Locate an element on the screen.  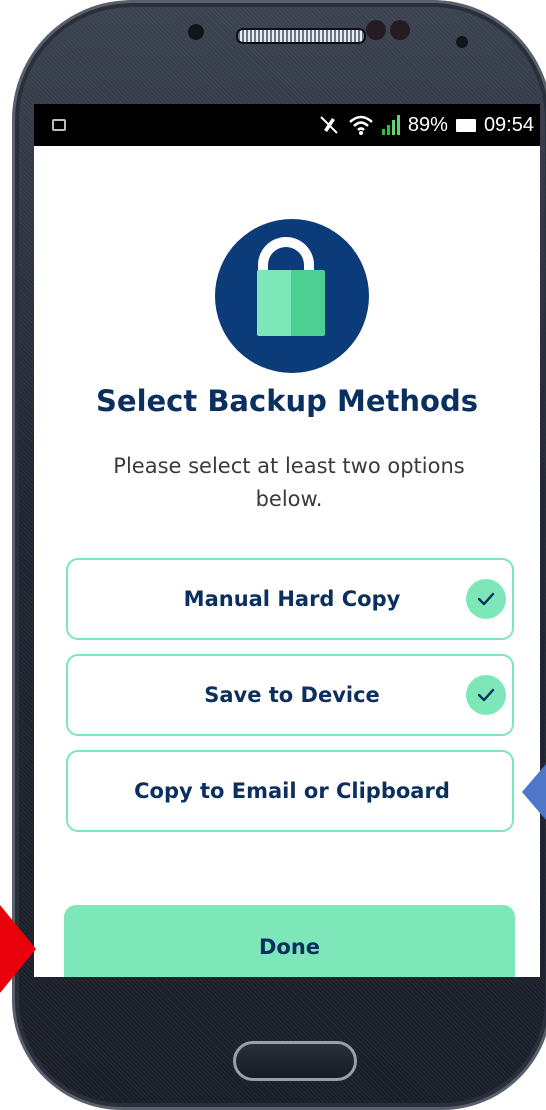
battery-icon is located at coordinates (465, 125).